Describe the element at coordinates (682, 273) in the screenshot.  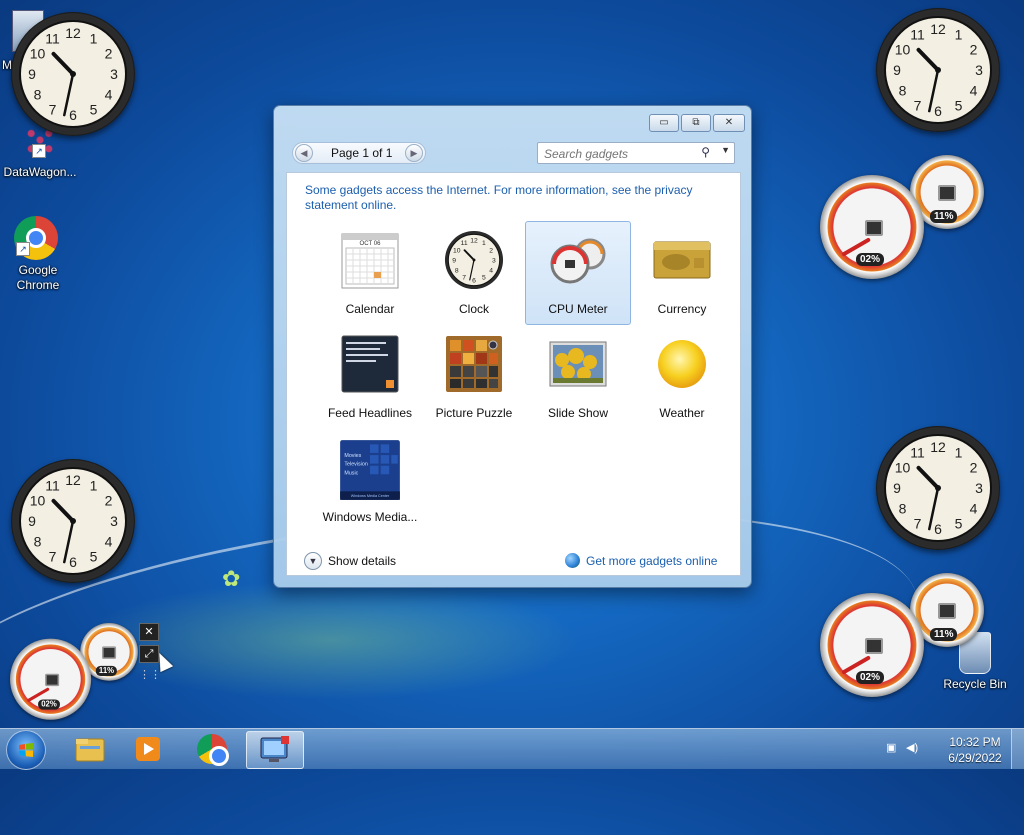
I see `gadget-tile-currency: Currency` at that location.